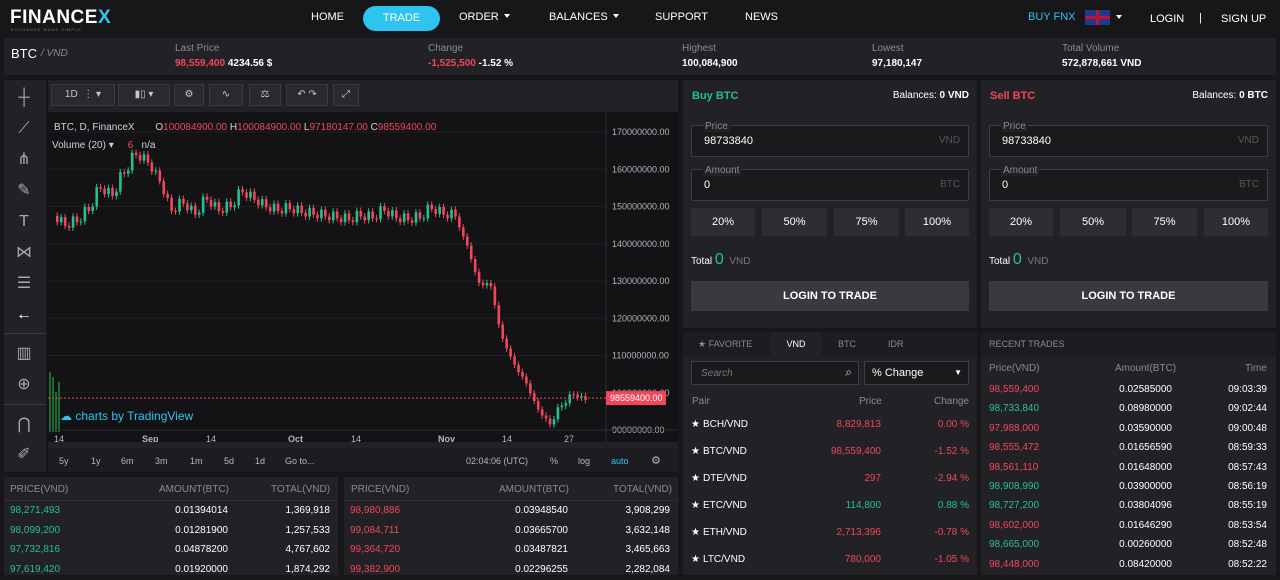 The image size is (1280, 580). What do you see at coordinates (24, 160) in the screenshot?
I see `pitchfork-icon: ⋔` at bounding box center [24, 160].